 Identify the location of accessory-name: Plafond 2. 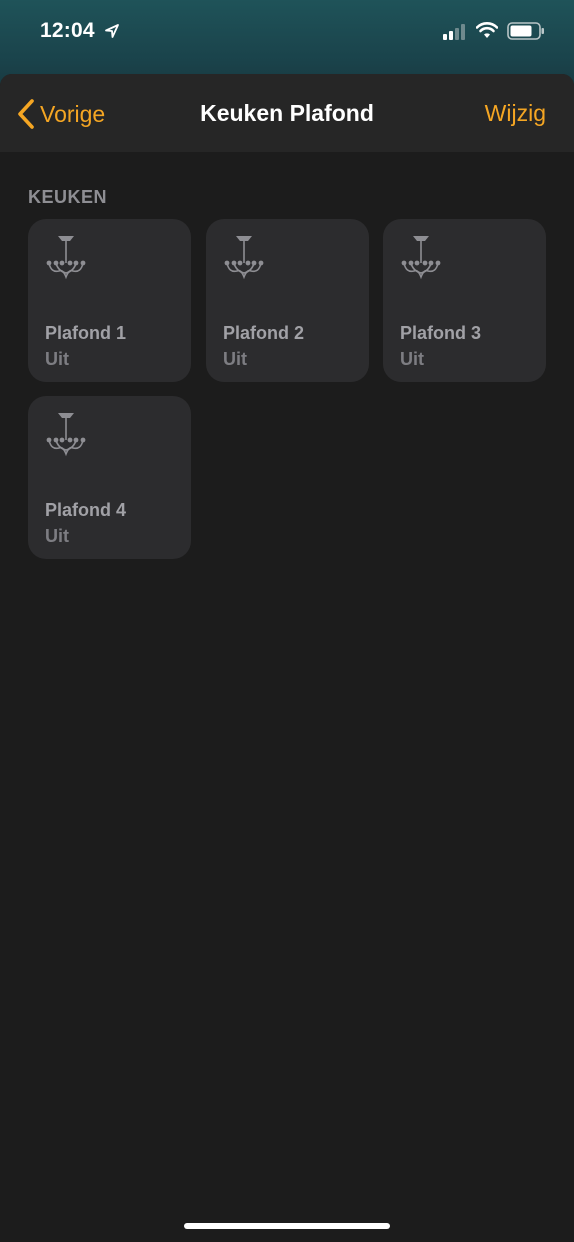
(264, 333).